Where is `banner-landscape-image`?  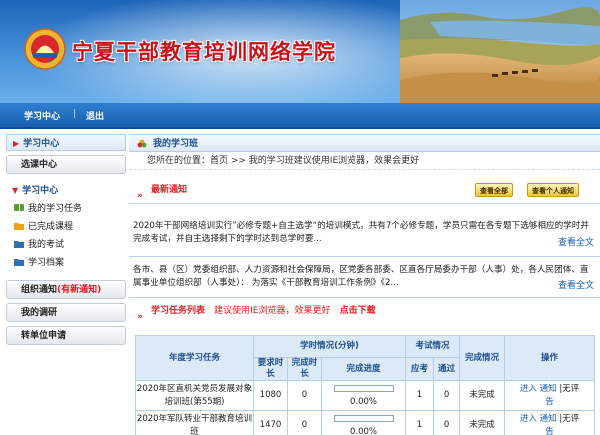
banner-landscape-image is located at coordinates (500, 51).